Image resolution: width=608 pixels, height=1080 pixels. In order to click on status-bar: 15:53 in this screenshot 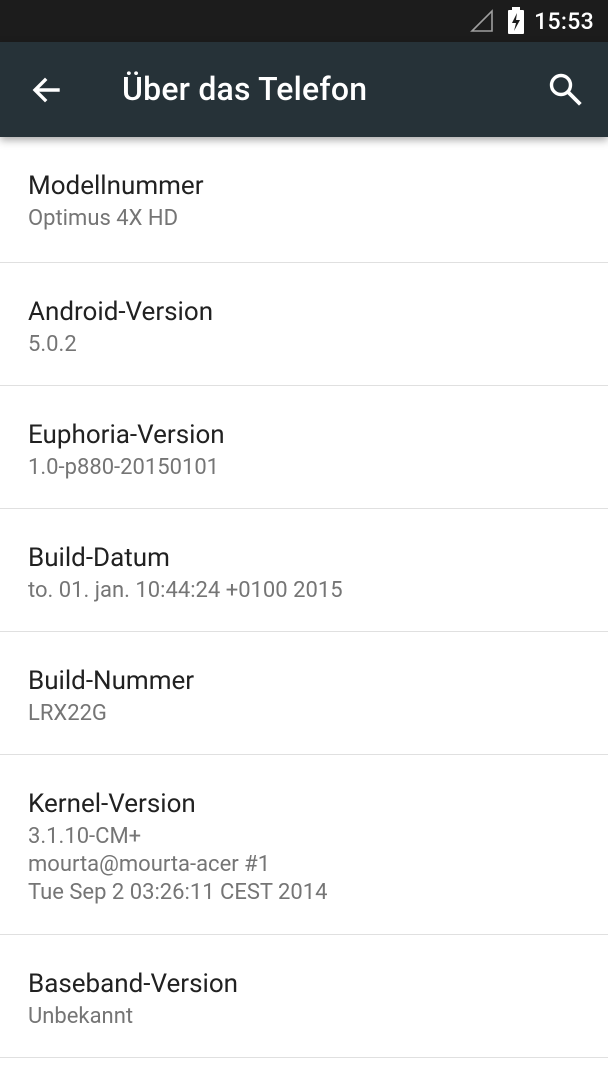, I will do `click(304, 21)`.